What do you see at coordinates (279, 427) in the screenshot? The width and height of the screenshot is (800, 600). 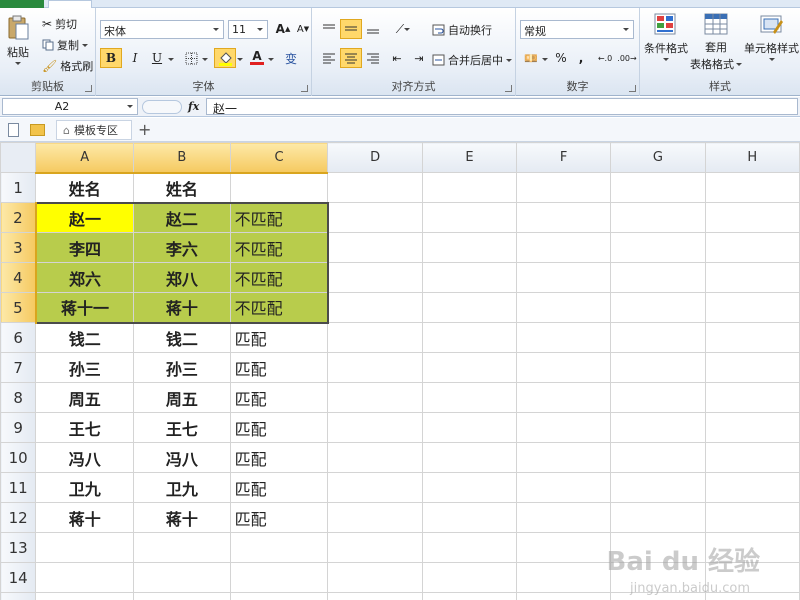 I see `cell-c9: 匹配` at bounding box center [279, 427].